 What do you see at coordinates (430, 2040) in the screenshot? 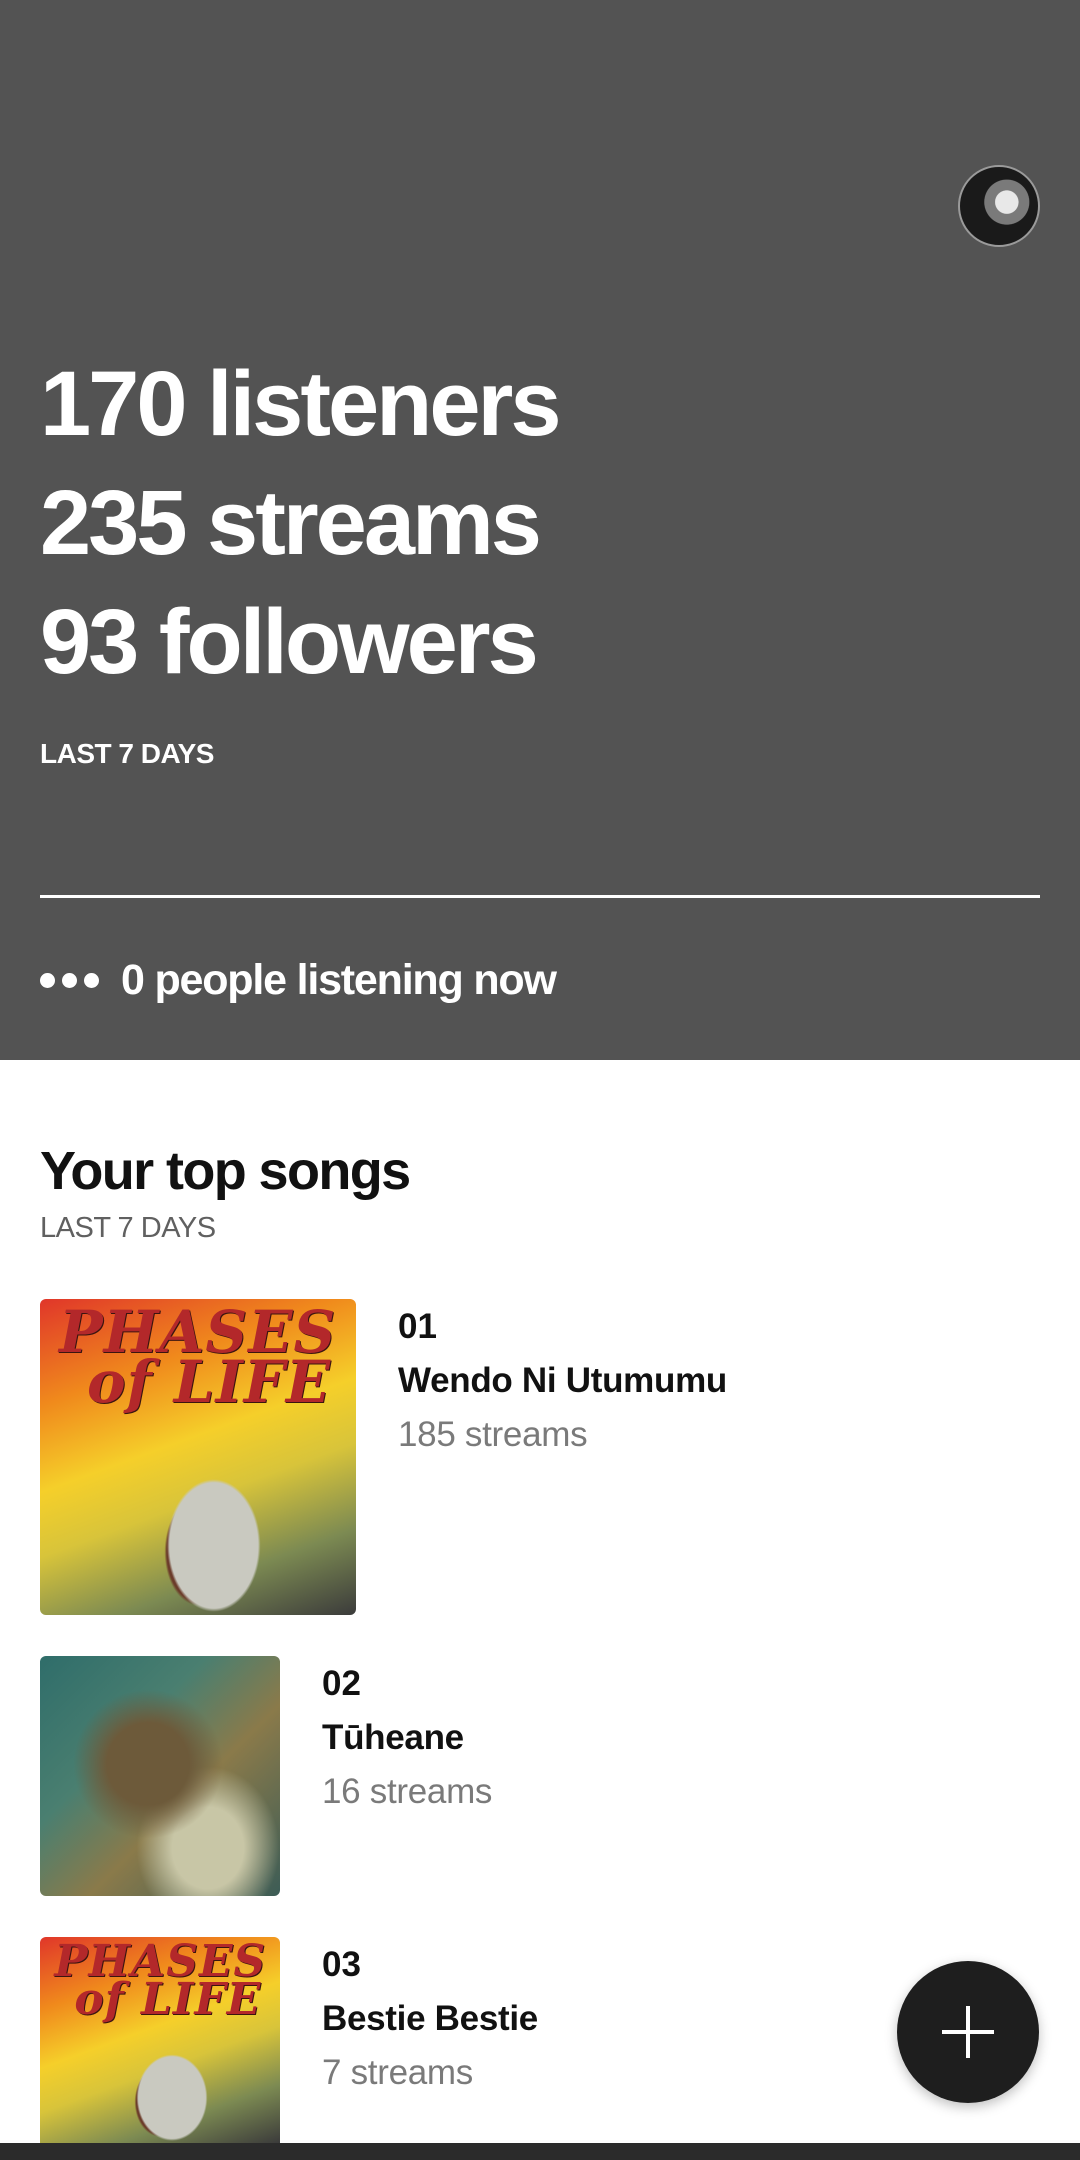
I see `song-meta: 03 Bestie Bestie 7 streams` at bounding box center [430, 2040].